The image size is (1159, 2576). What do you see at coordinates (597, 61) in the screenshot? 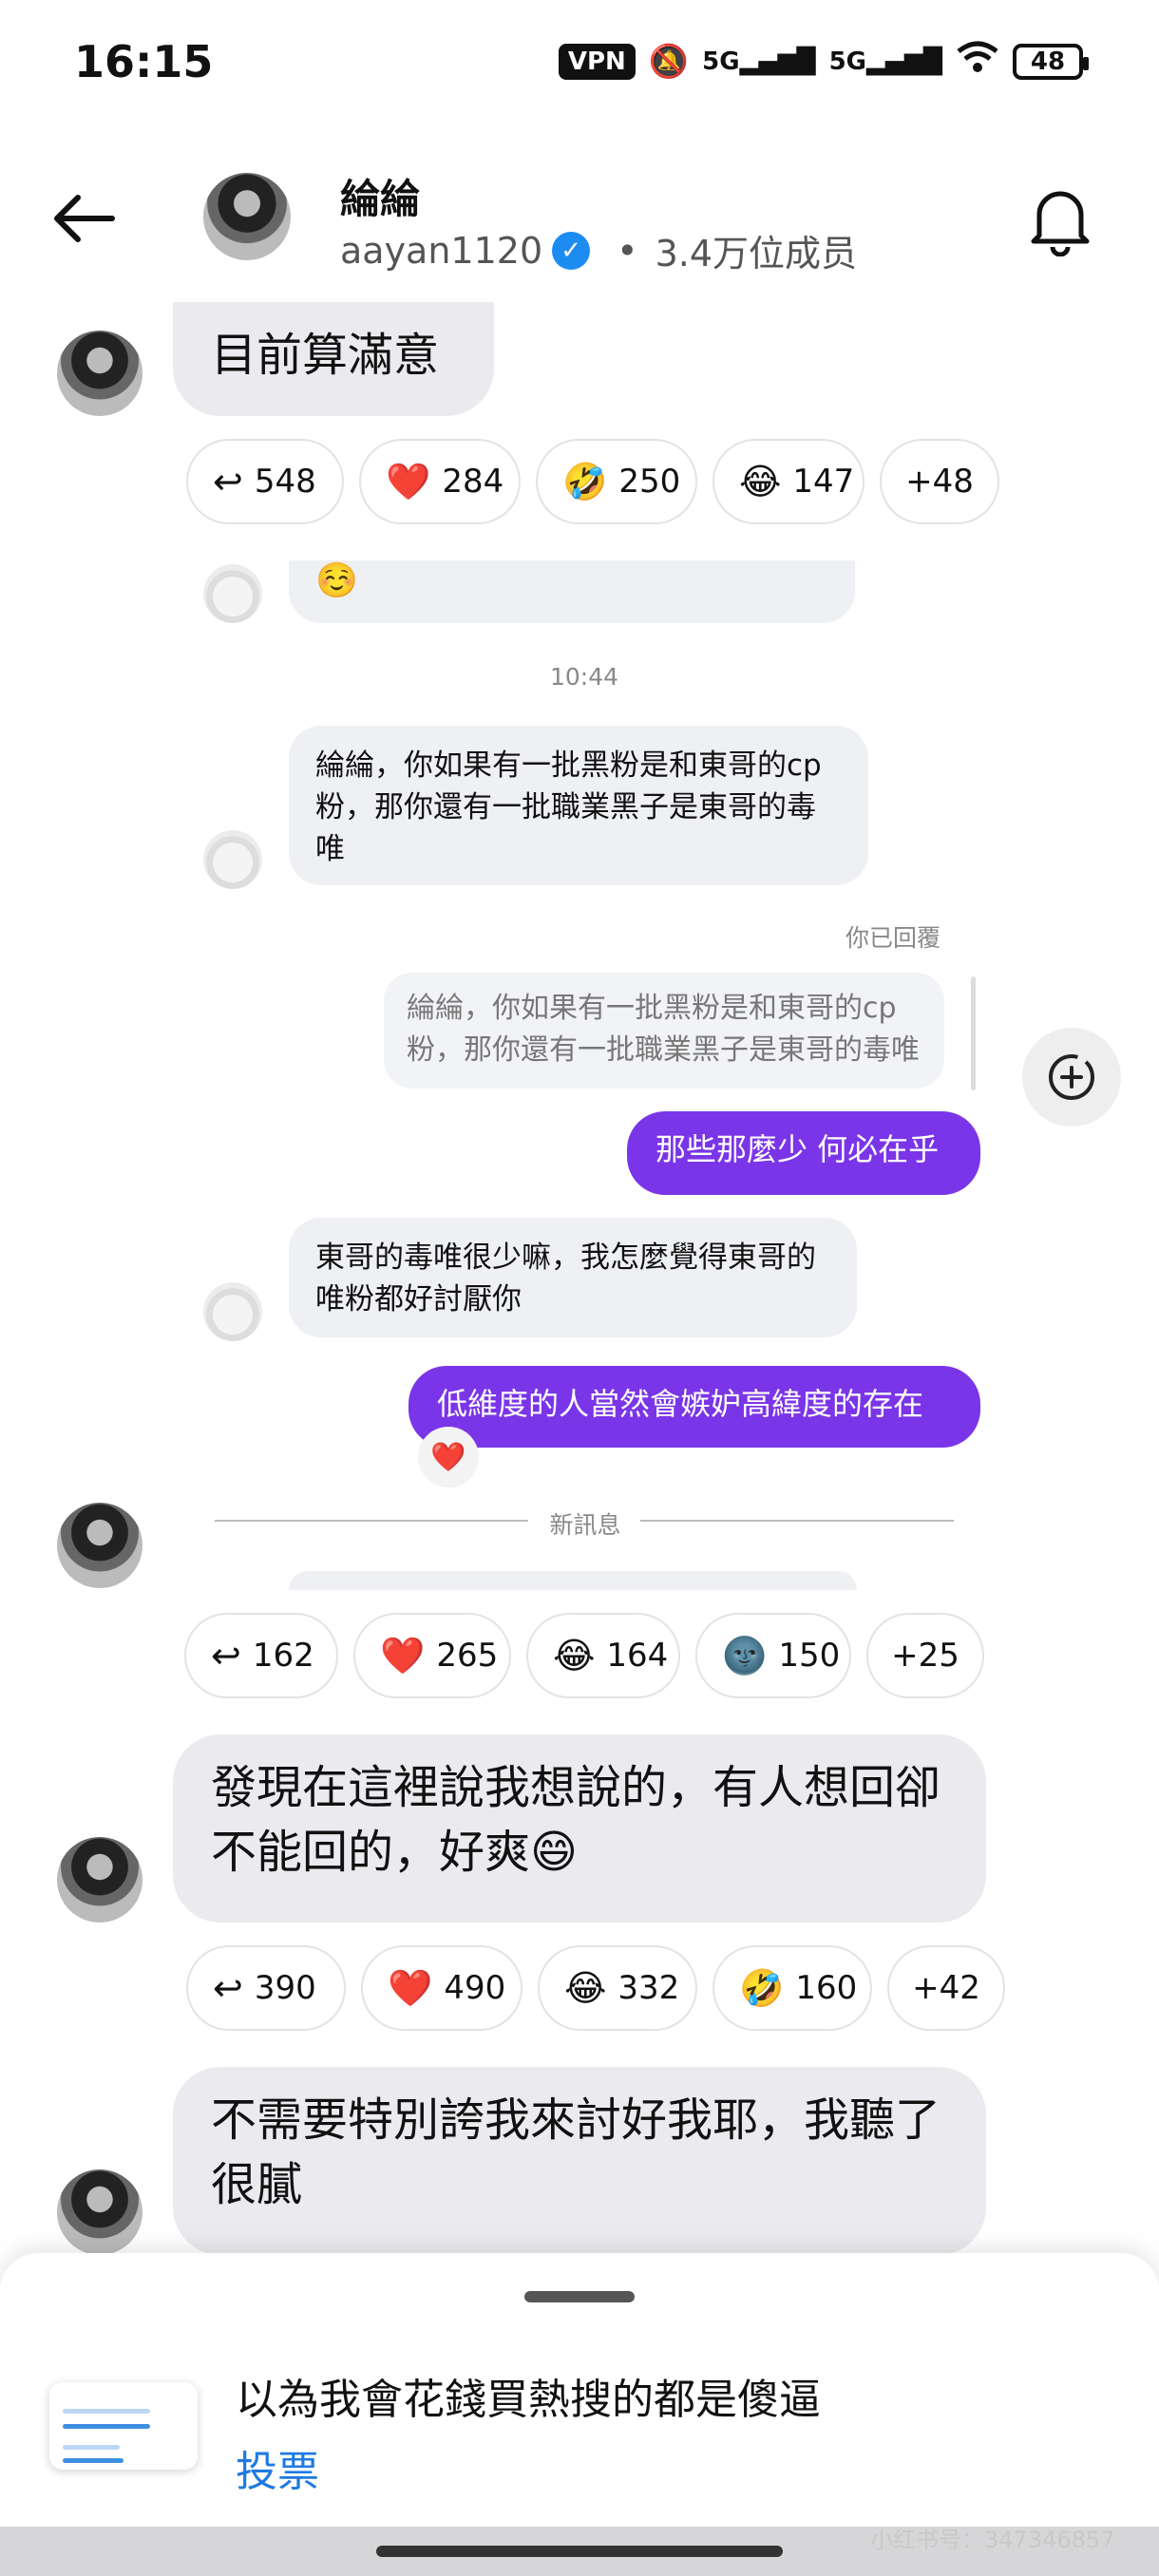
I see `vpn-badge: VPN` at bounding box center [597, 61].